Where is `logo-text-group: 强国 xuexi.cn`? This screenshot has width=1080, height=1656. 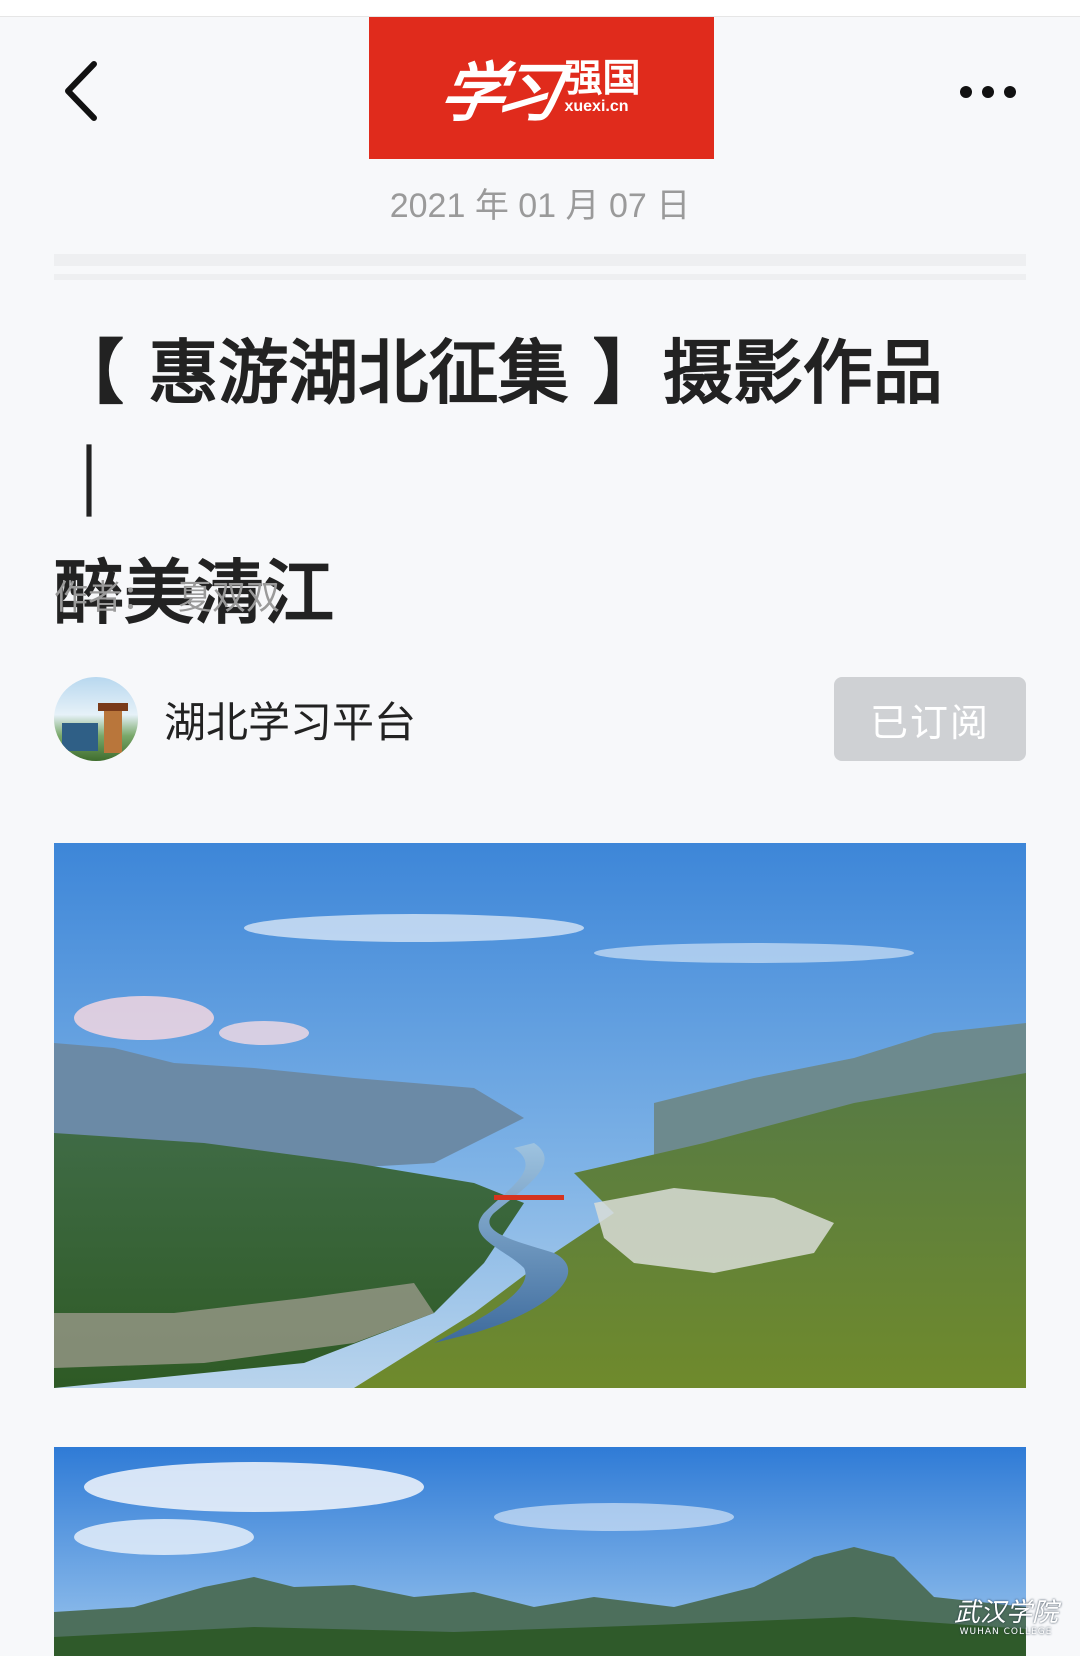
logo-text-group: 强国 xuexi.cn is located at coordinates (602, 87).